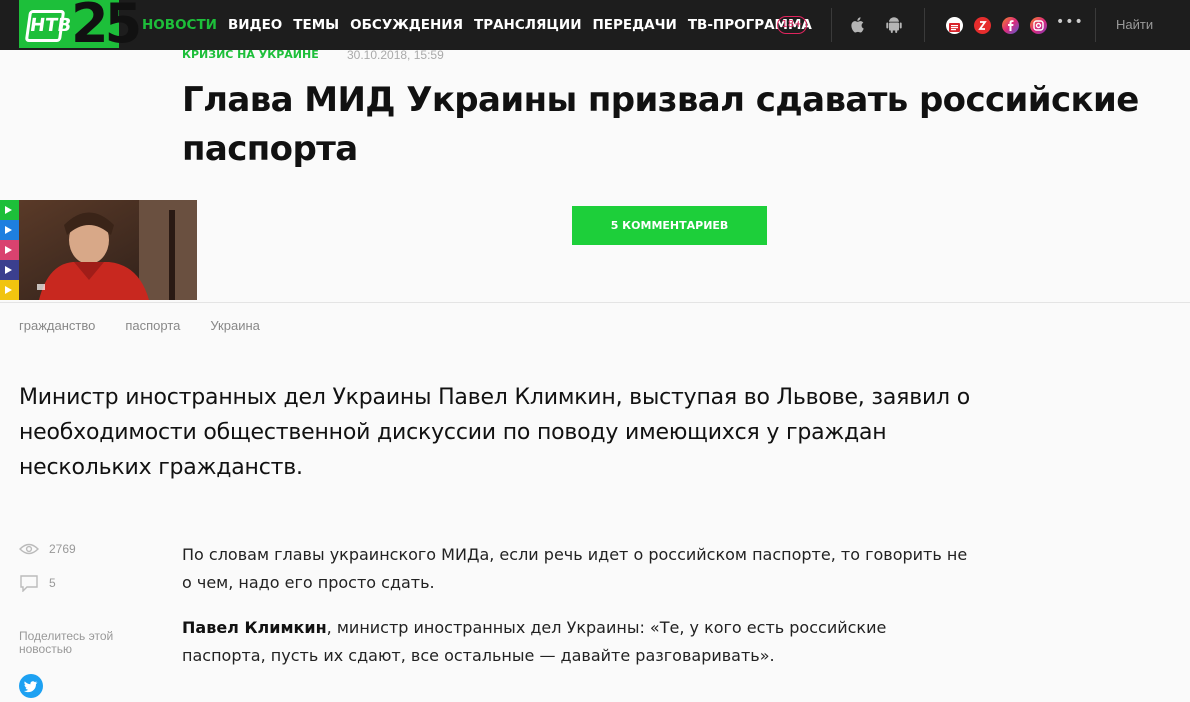  What do you see at coordinates (108, 250) in the screenshot?
I see `video-thumbnail` at bounding box center [108, 250].